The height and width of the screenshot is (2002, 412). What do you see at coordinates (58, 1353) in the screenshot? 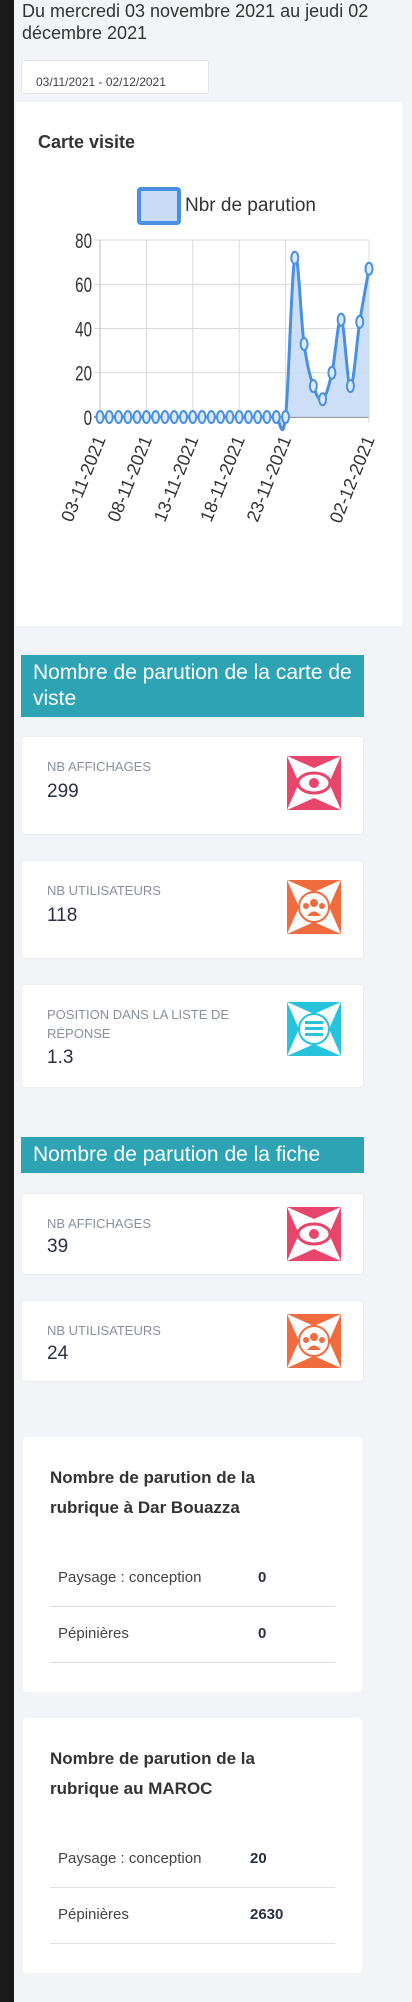
I see `stat-value: 24` at bounding box center [58, 1353].